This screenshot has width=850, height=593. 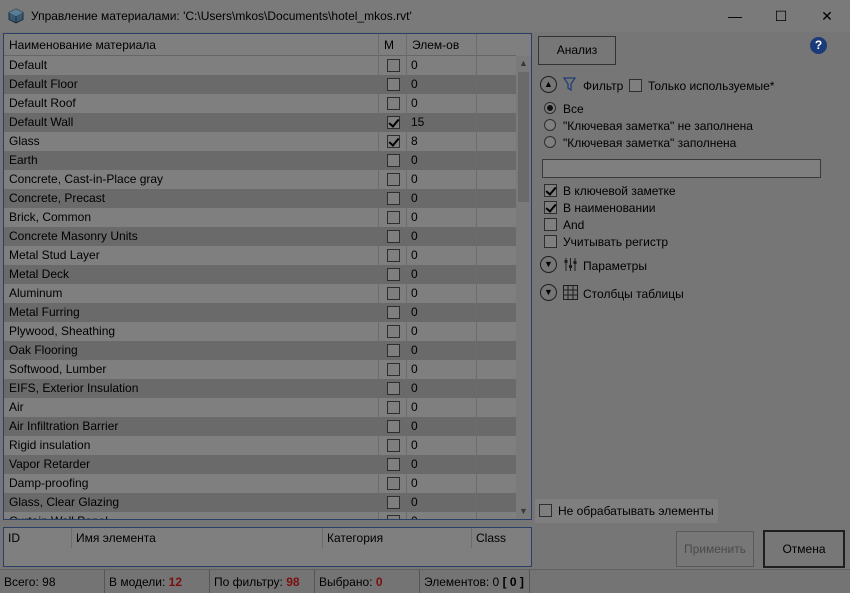 I want to click on table-row: Concrete, Precast 0, so click(x=260, y=198).